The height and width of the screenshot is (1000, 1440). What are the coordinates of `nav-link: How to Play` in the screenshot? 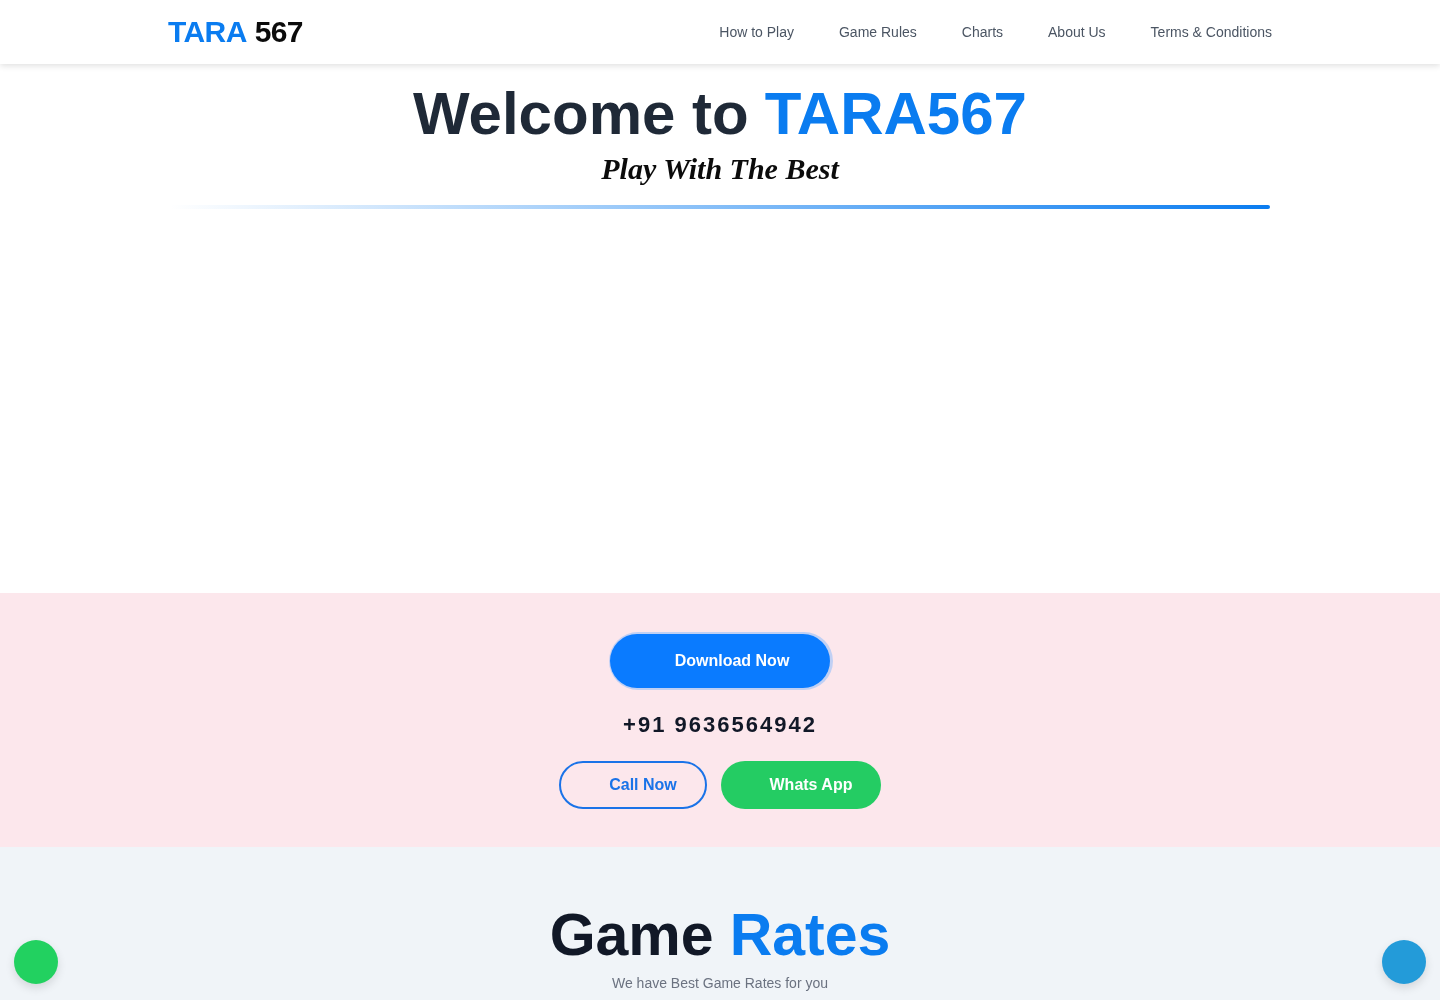 It's located at (756, 32).